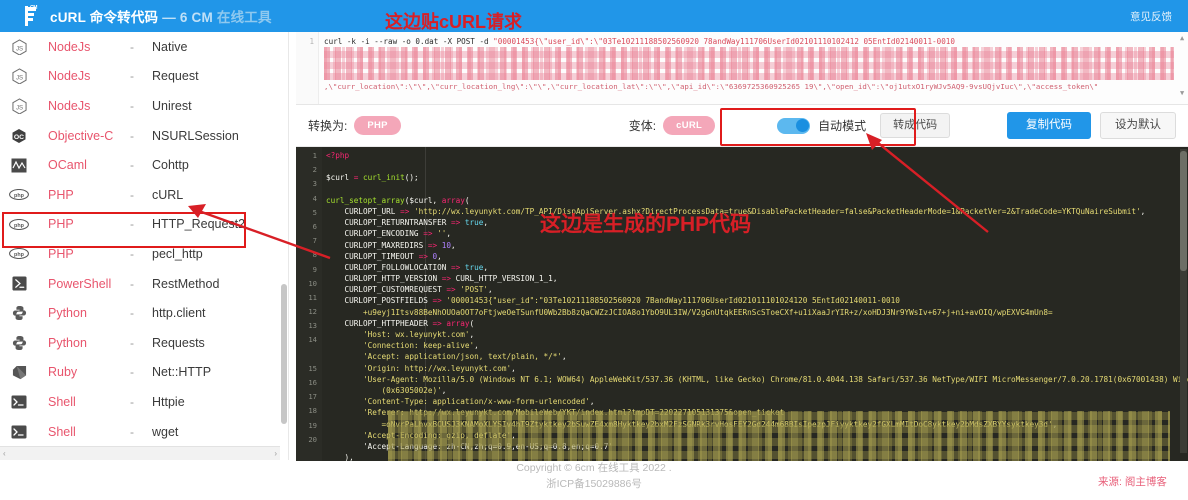 Image resolution: width=1188 pixels, height=500 pixels. I want to click on code-line: 'Host: wx.leyunykt.com',, so click(752, 334).